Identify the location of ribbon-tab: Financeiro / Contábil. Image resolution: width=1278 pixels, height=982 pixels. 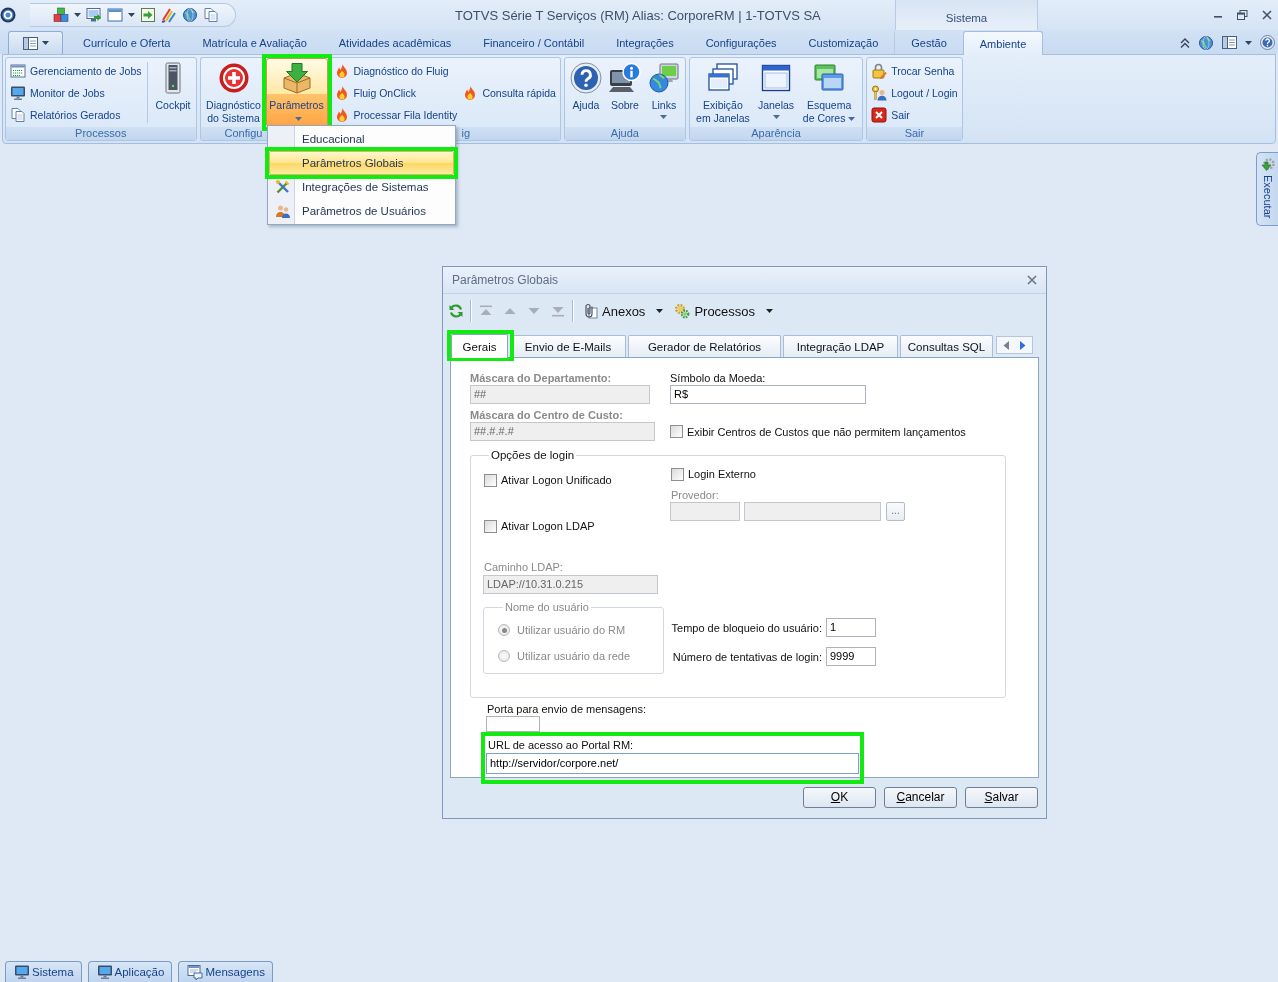
(534, 42).